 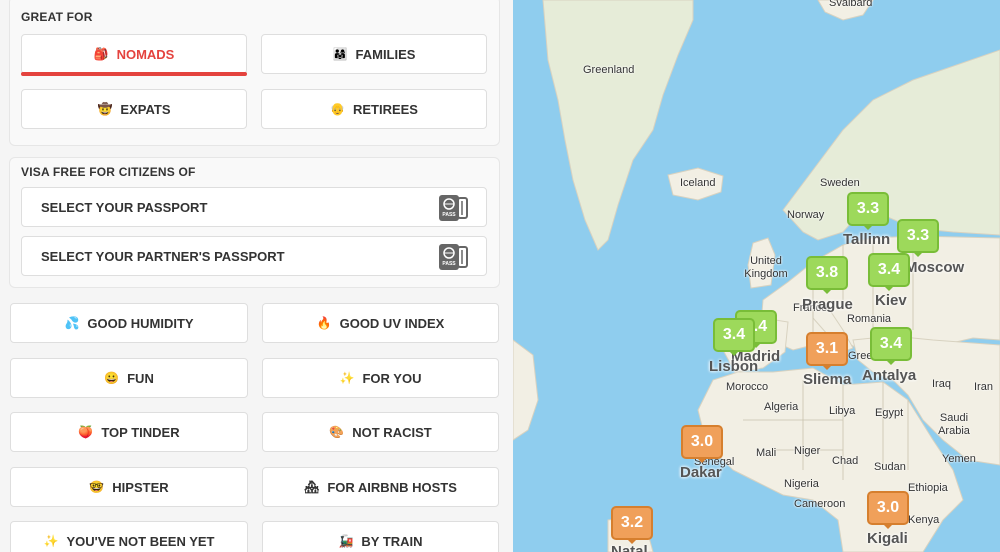 I want to click on filter-fun: 😀 FUN, so click(x=129, y=378).